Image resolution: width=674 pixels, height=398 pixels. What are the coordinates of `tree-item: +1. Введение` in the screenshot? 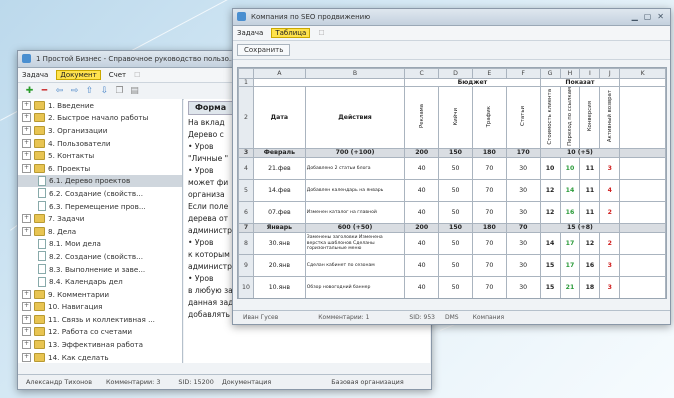 It's located at (100, 105).